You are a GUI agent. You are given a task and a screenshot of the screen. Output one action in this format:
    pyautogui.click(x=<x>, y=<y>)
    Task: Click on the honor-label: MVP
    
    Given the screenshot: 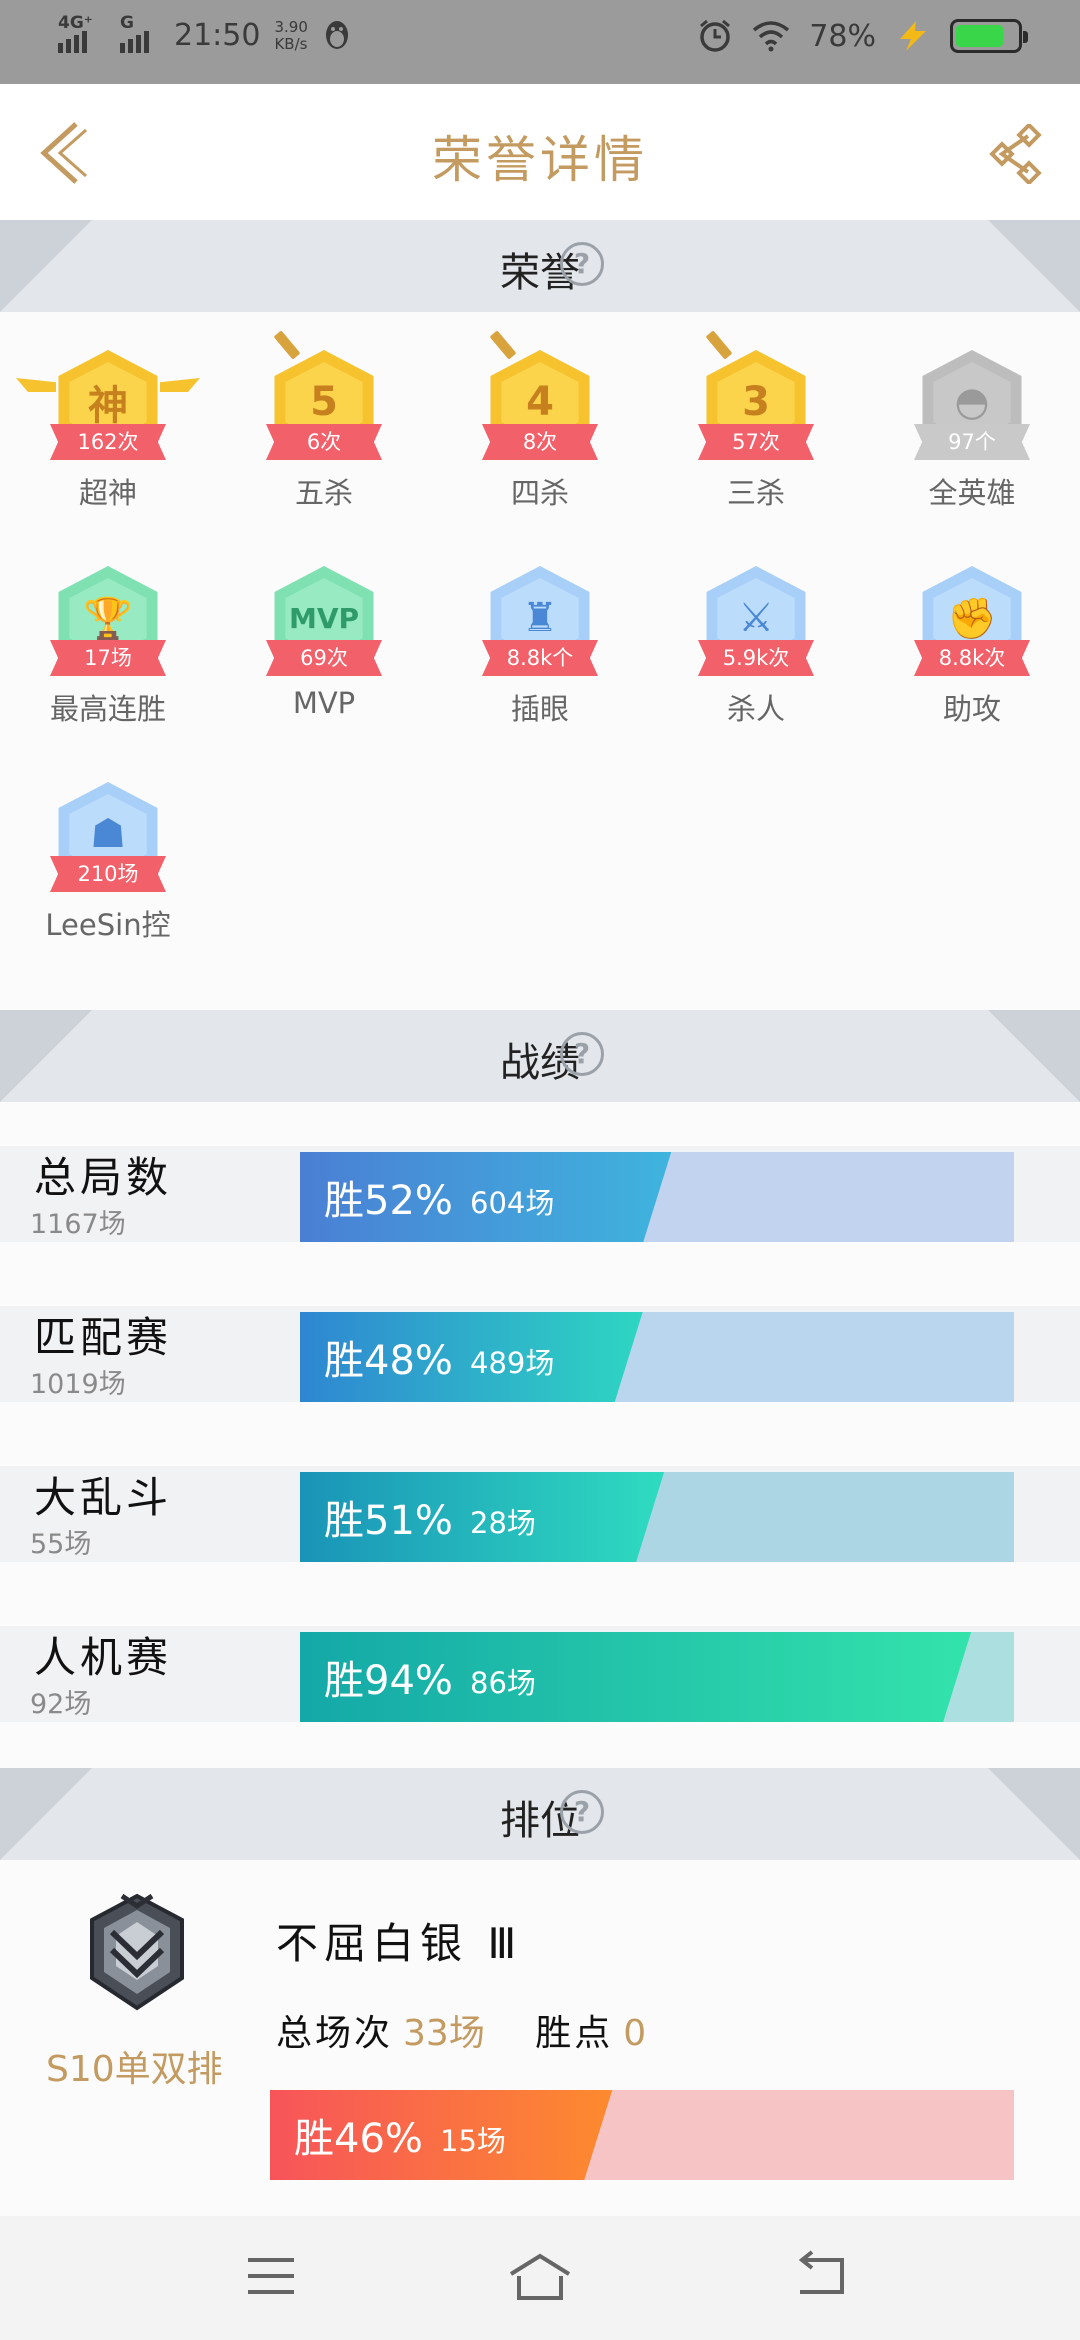 What is the action you would take?
    pyautogui.click(x=324, y=703)
    